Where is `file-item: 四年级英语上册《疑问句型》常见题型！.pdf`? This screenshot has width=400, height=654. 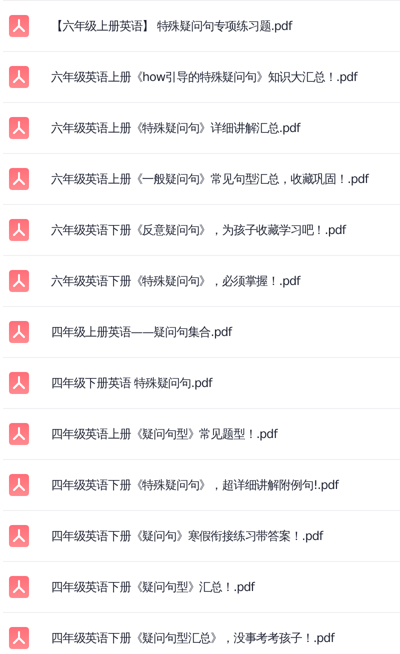 file-item: 四年级英语上册《疑问句型》常见题型！.pdf is located at coordinates (201, 434).